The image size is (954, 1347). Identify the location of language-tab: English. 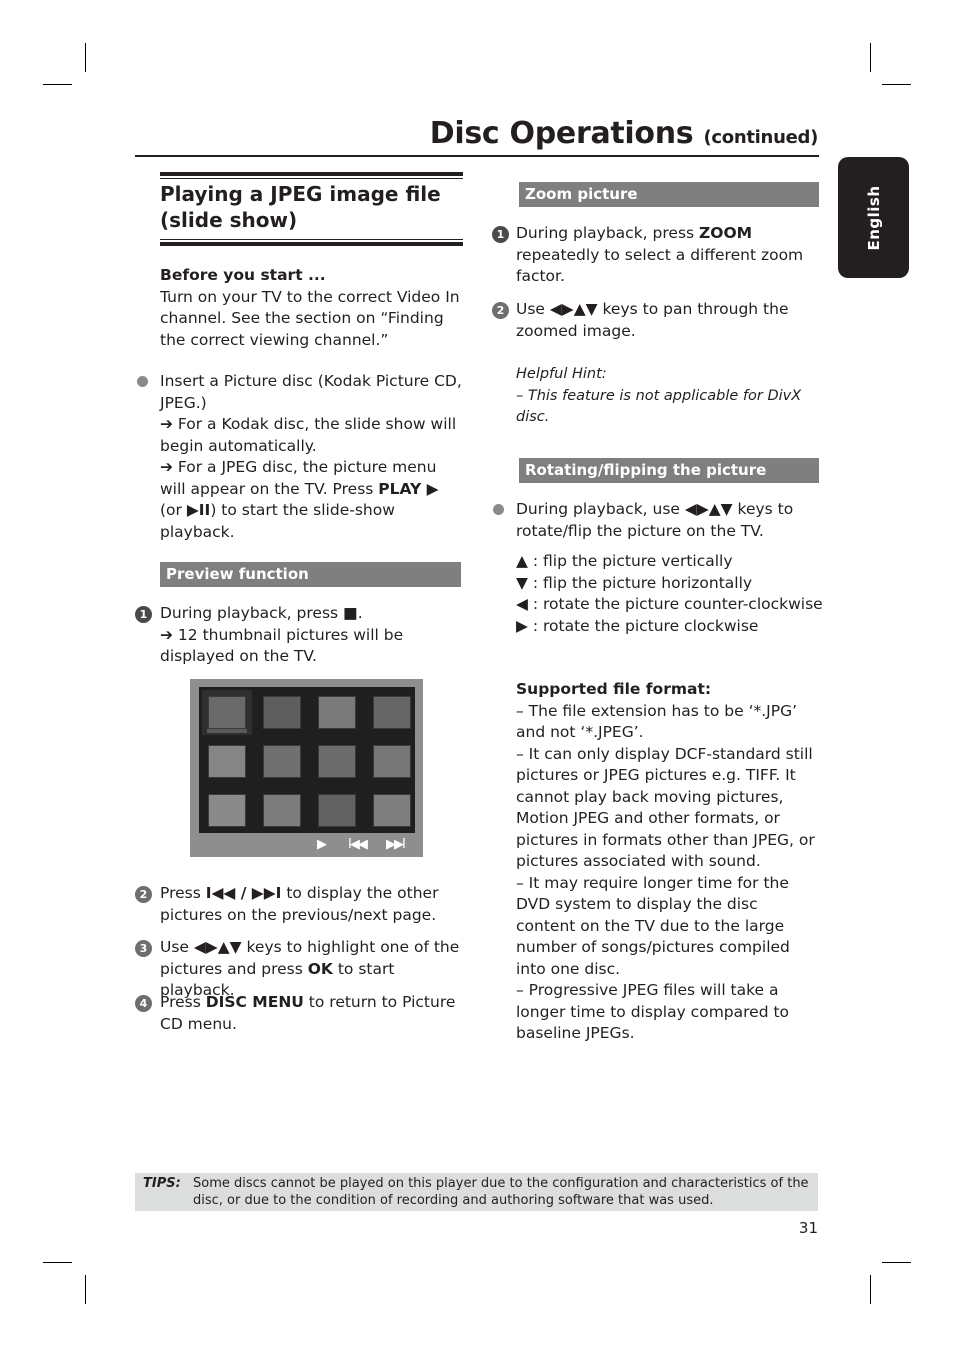
(873, 217).